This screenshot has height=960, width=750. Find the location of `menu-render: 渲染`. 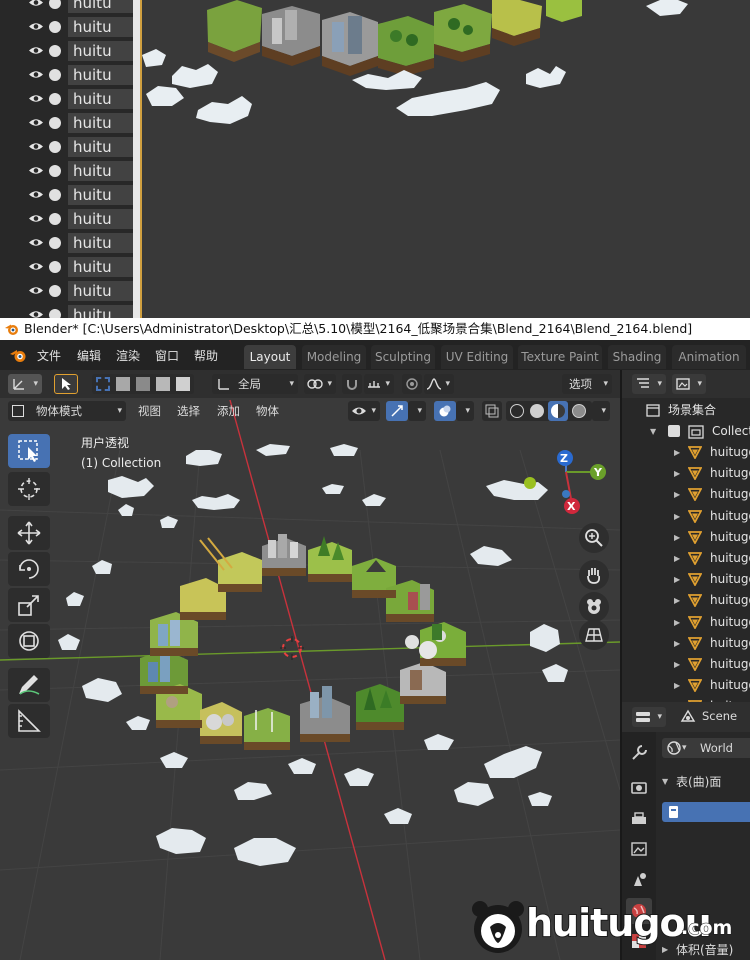

menu-render: 渲染 is located at coordinates (128, 355).